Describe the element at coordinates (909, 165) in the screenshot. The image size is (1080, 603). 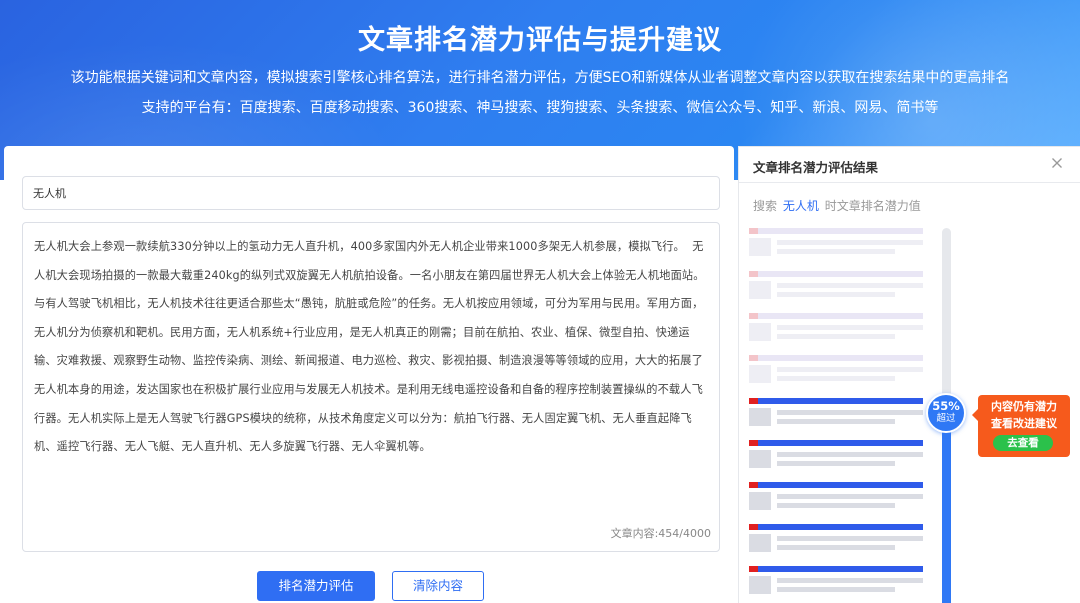
I see `result-header: 文章排名潜力评估结果` at that location.